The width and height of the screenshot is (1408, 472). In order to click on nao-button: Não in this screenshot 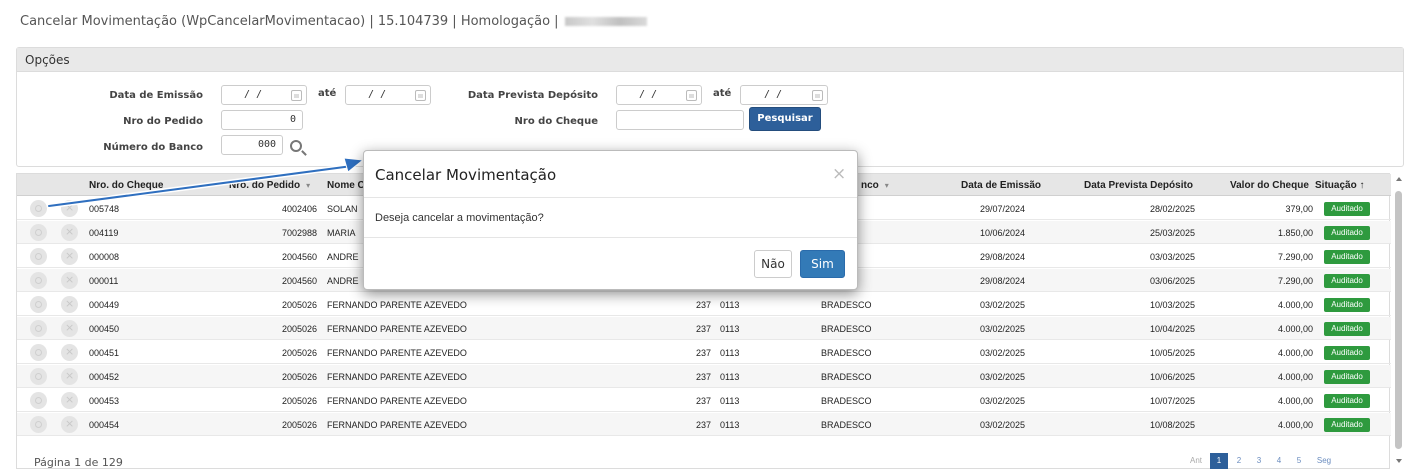, I will do `click(773, 264)`.